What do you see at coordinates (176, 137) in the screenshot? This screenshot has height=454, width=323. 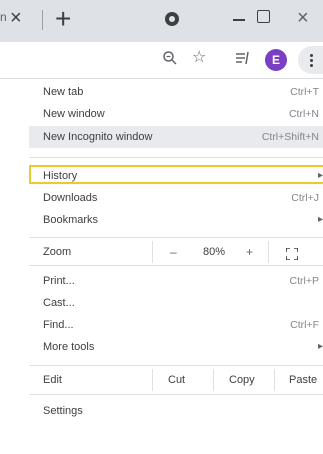 I see `menu-item-new-incognito-window: New Incognito window Ctrl+Shift+N` at bounding box center [176, 137].